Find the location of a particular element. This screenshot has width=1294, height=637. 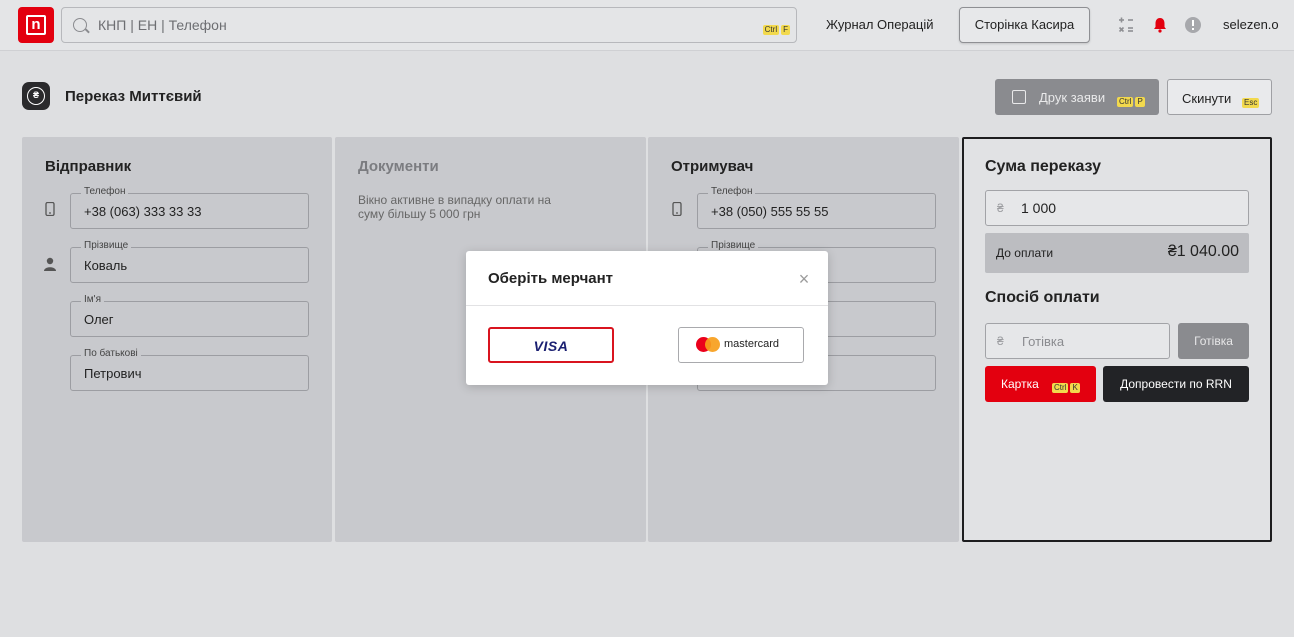

to-pay-value: ₴1 040.00 is located at coordinates (1203, 251).